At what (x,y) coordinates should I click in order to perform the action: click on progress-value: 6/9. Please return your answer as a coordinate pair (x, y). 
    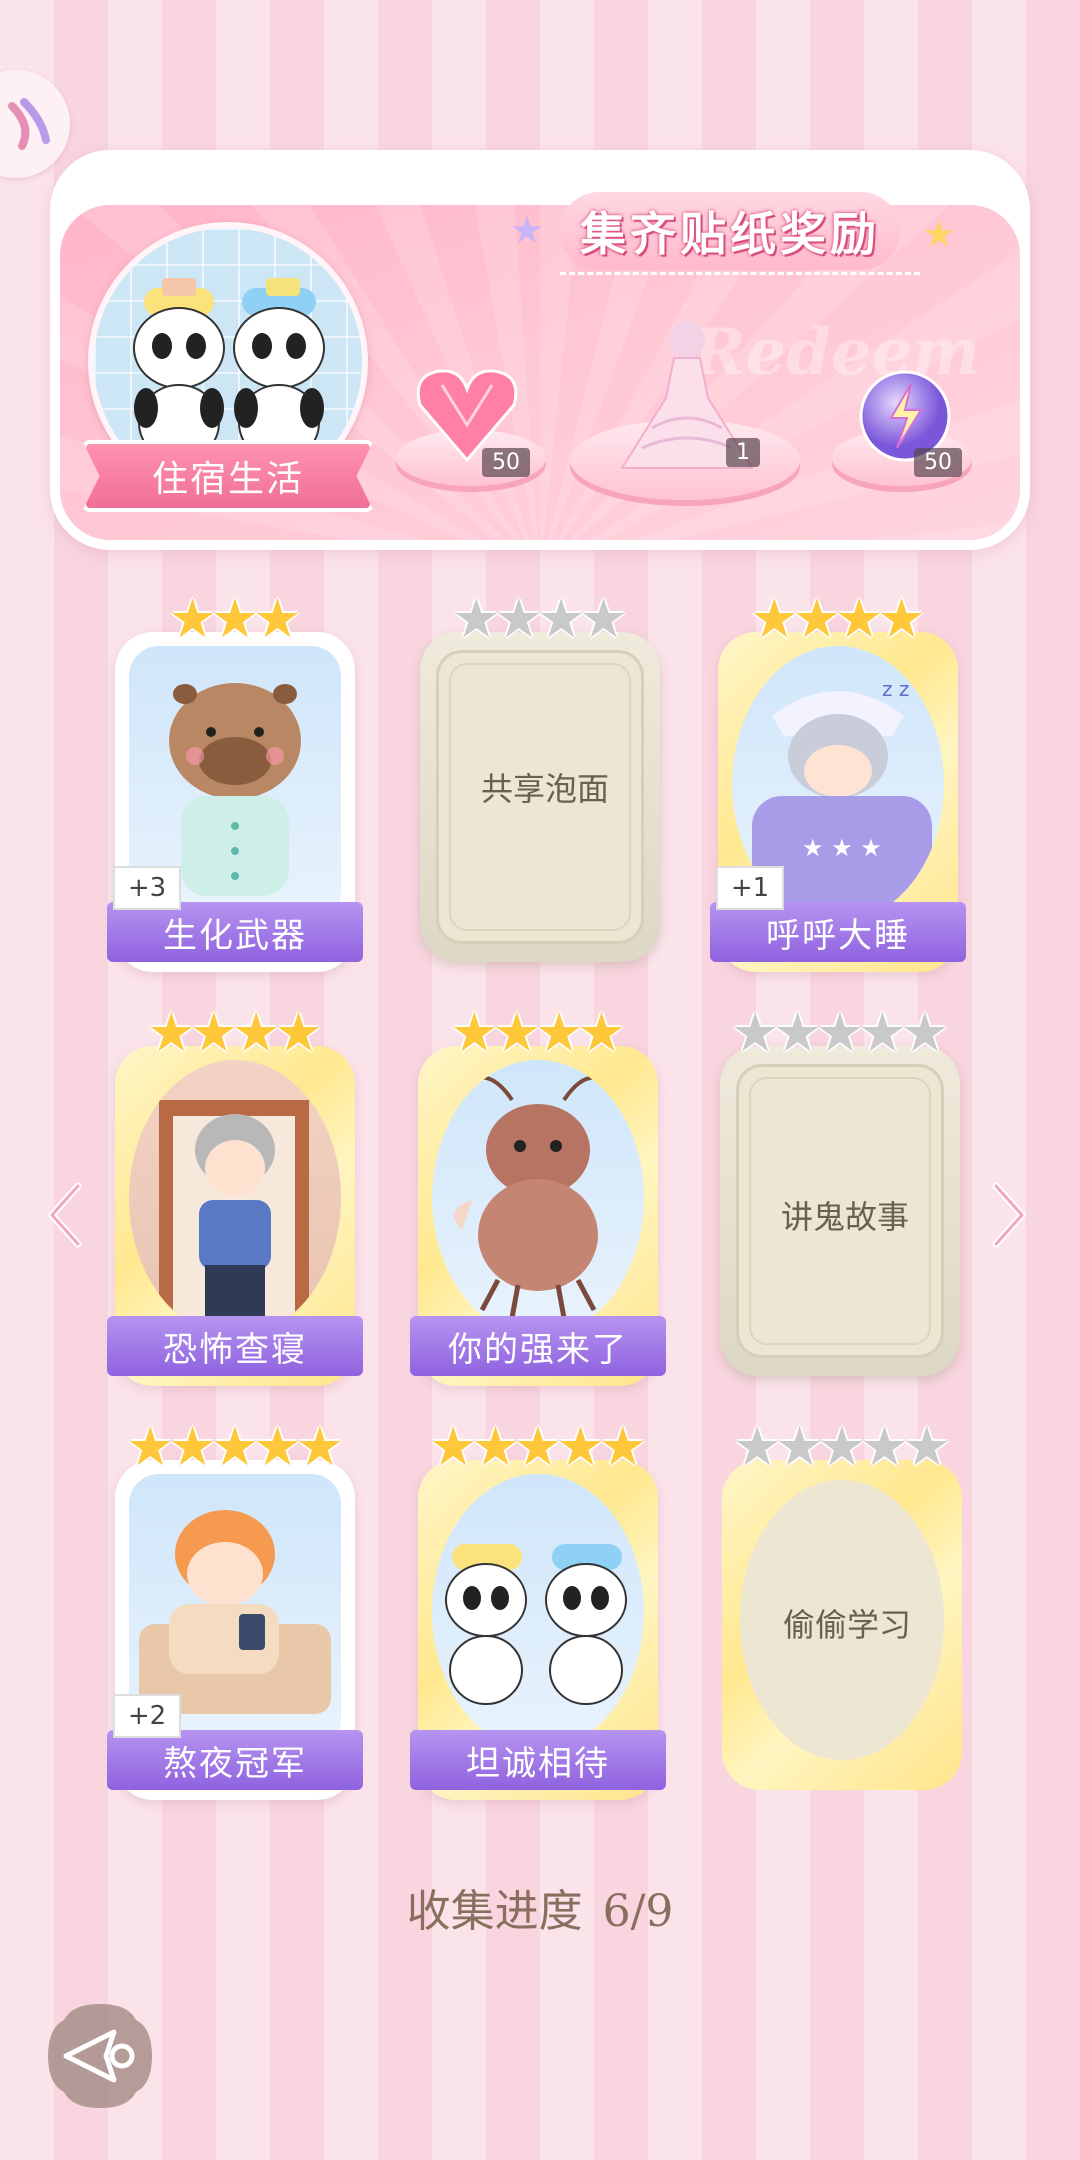
    Looking at the image, I should click on (638, 1911).